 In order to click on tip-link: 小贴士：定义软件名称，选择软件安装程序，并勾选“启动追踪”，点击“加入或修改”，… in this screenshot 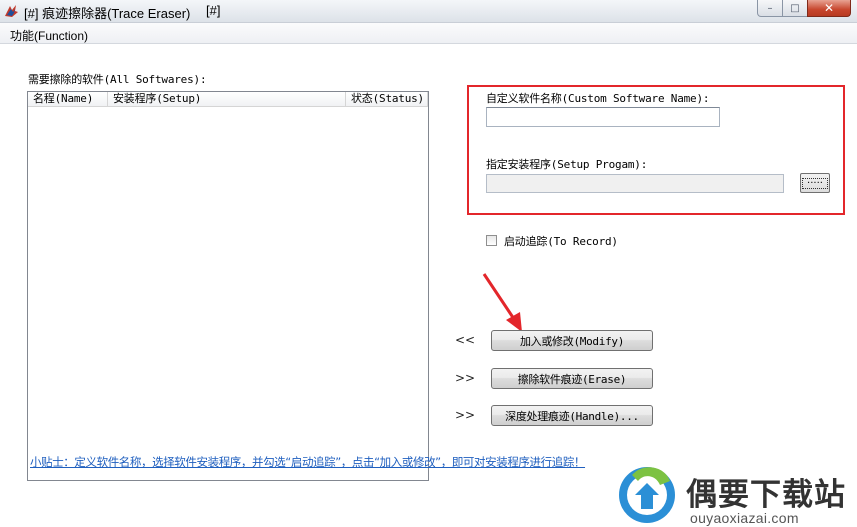, I will do `click(307, 462)`.